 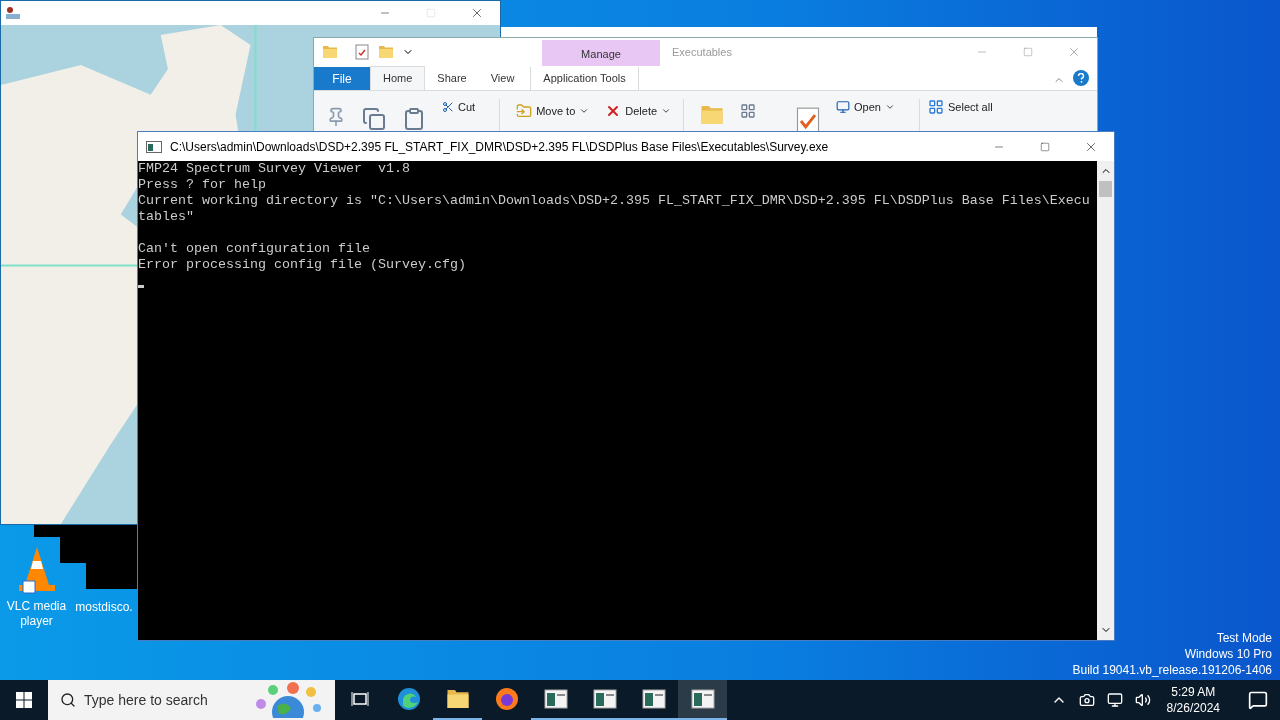 I want to click on globe-icon, so click(x=288, y=700).